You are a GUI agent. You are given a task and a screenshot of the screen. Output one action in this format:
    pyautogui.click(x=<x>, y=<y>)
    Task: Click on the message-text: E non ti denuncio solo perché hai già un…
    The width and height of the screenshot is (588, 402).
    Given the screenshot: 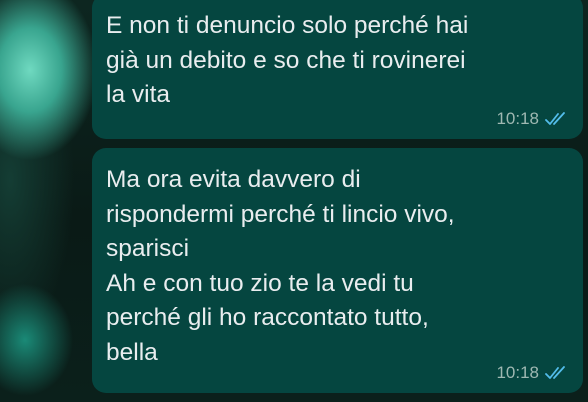 What is the action you would take?
    pyautogui.click(x=287, y=60)
    